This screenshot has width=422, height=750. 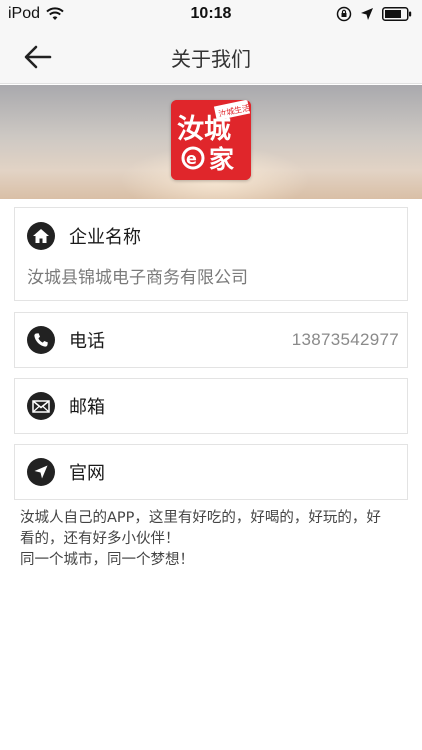 I want to click on home-icon, so click(x=41, y=236).